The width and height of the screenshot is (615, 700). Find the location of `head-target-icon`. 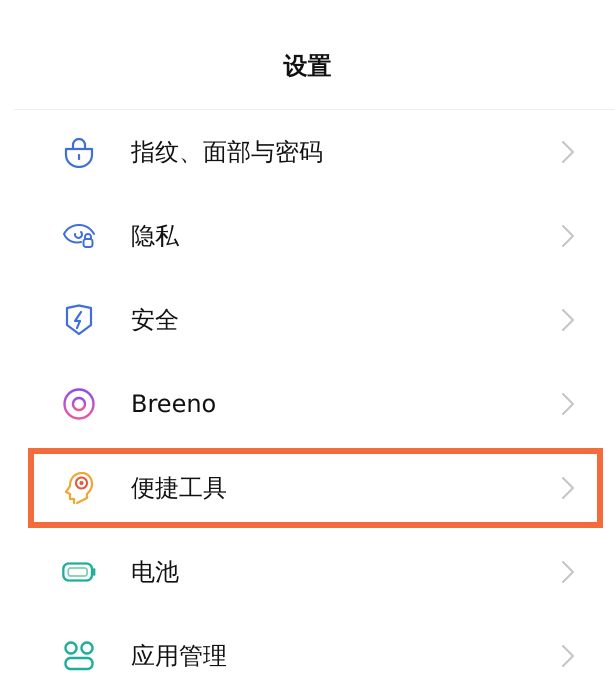

head-target-icon is located at coordinates (79, 488).